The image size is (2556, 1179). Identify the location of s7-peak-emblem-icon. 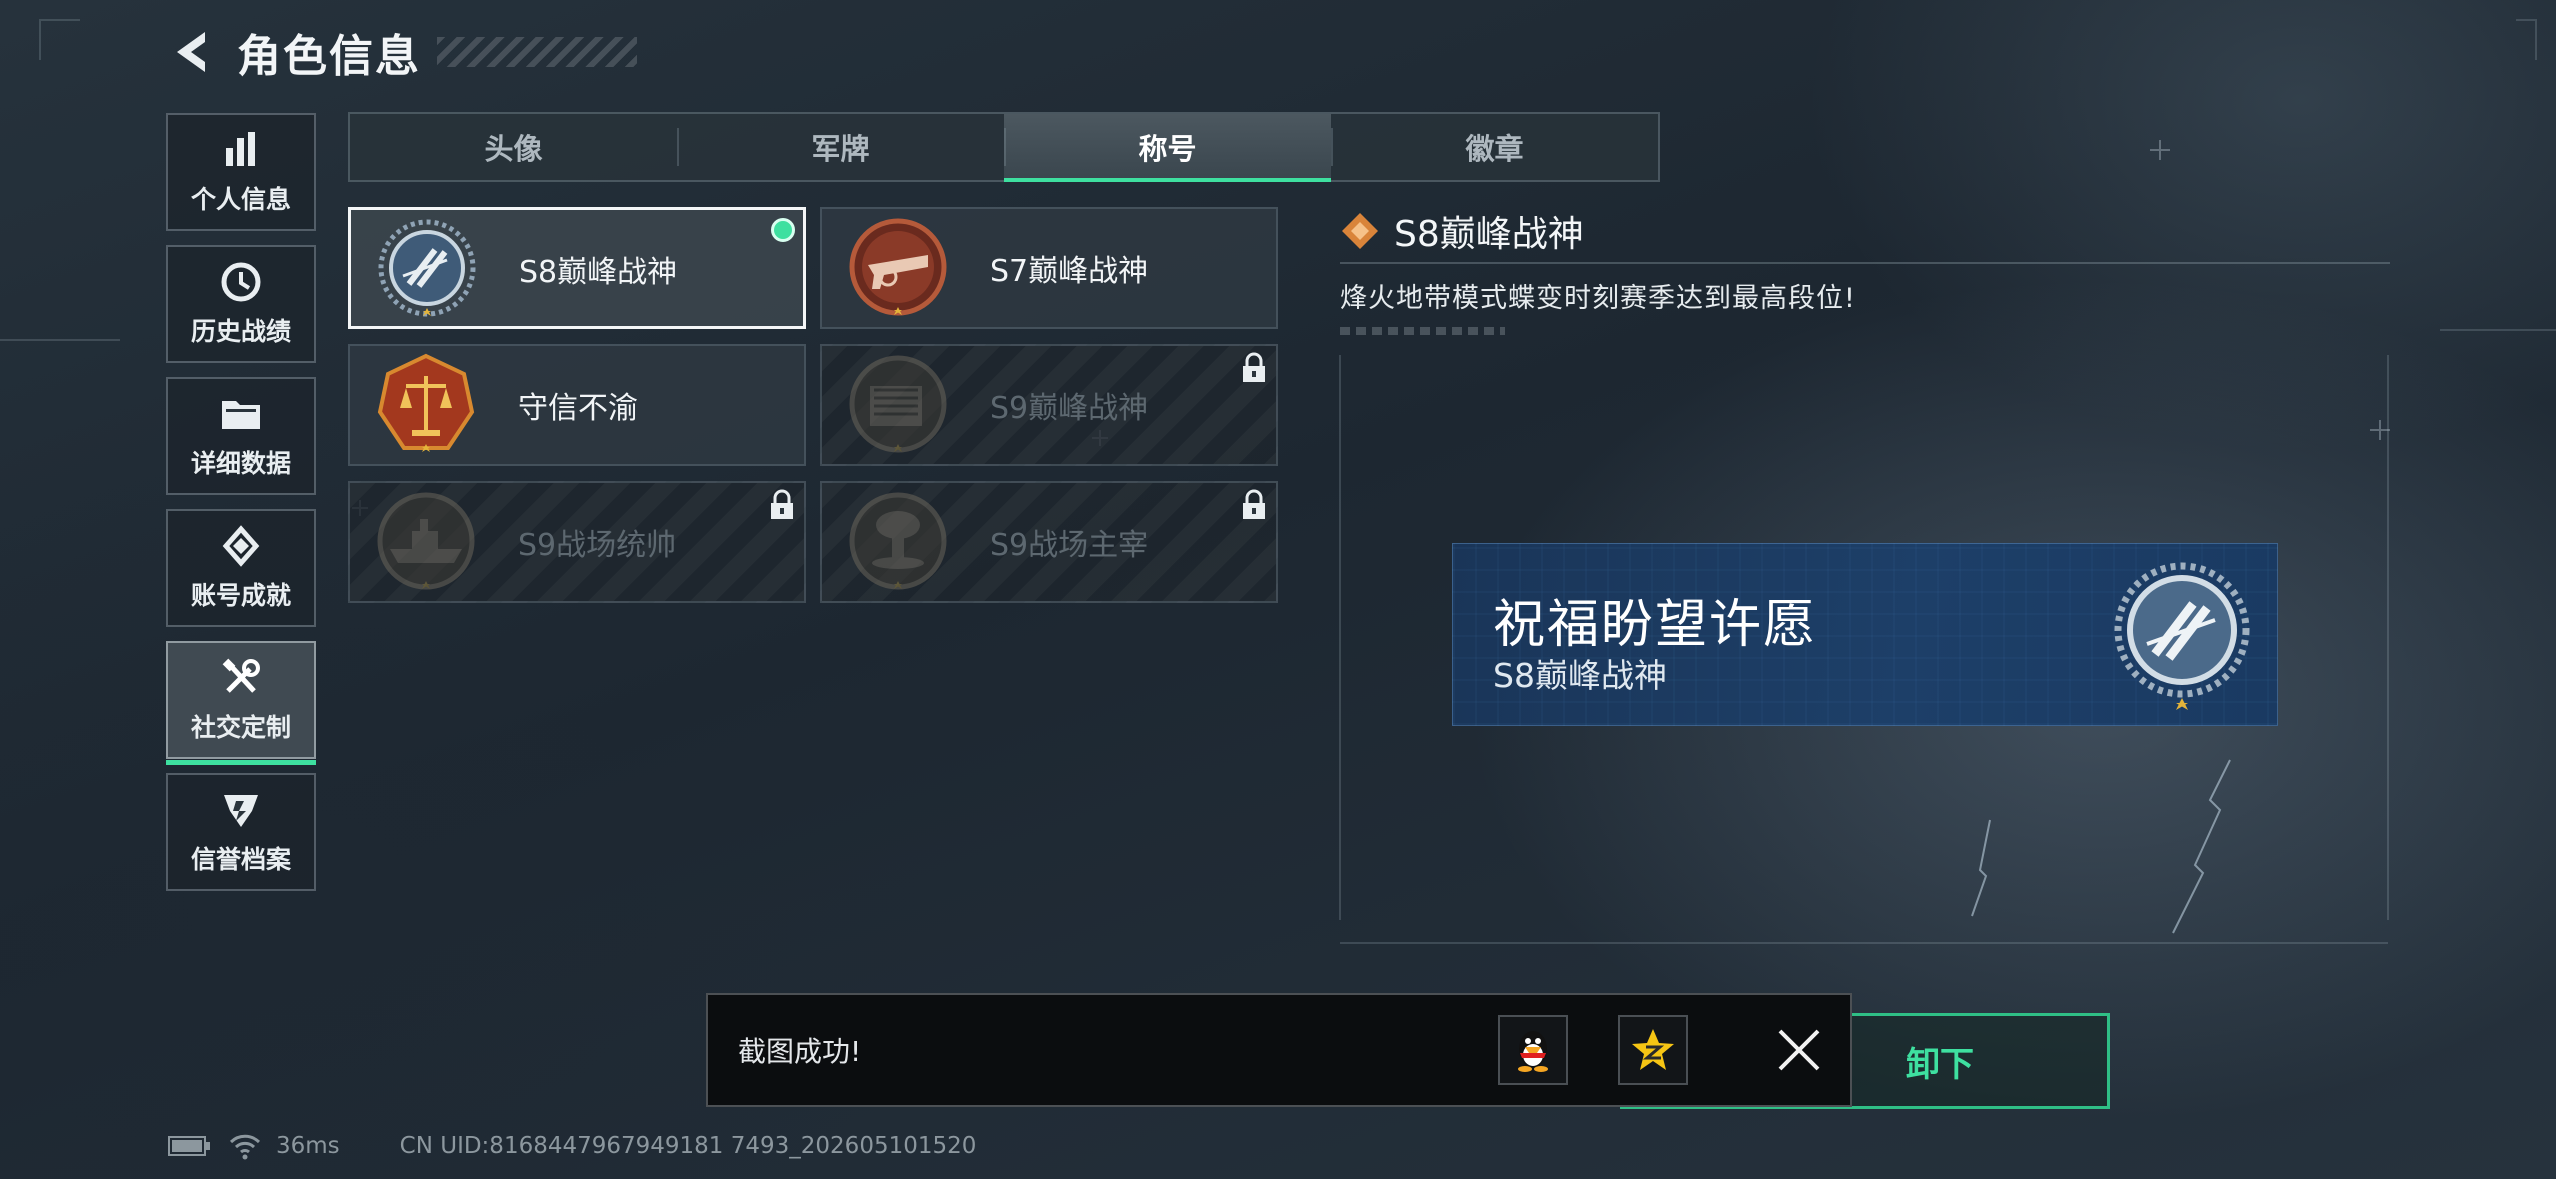
(898, 267).